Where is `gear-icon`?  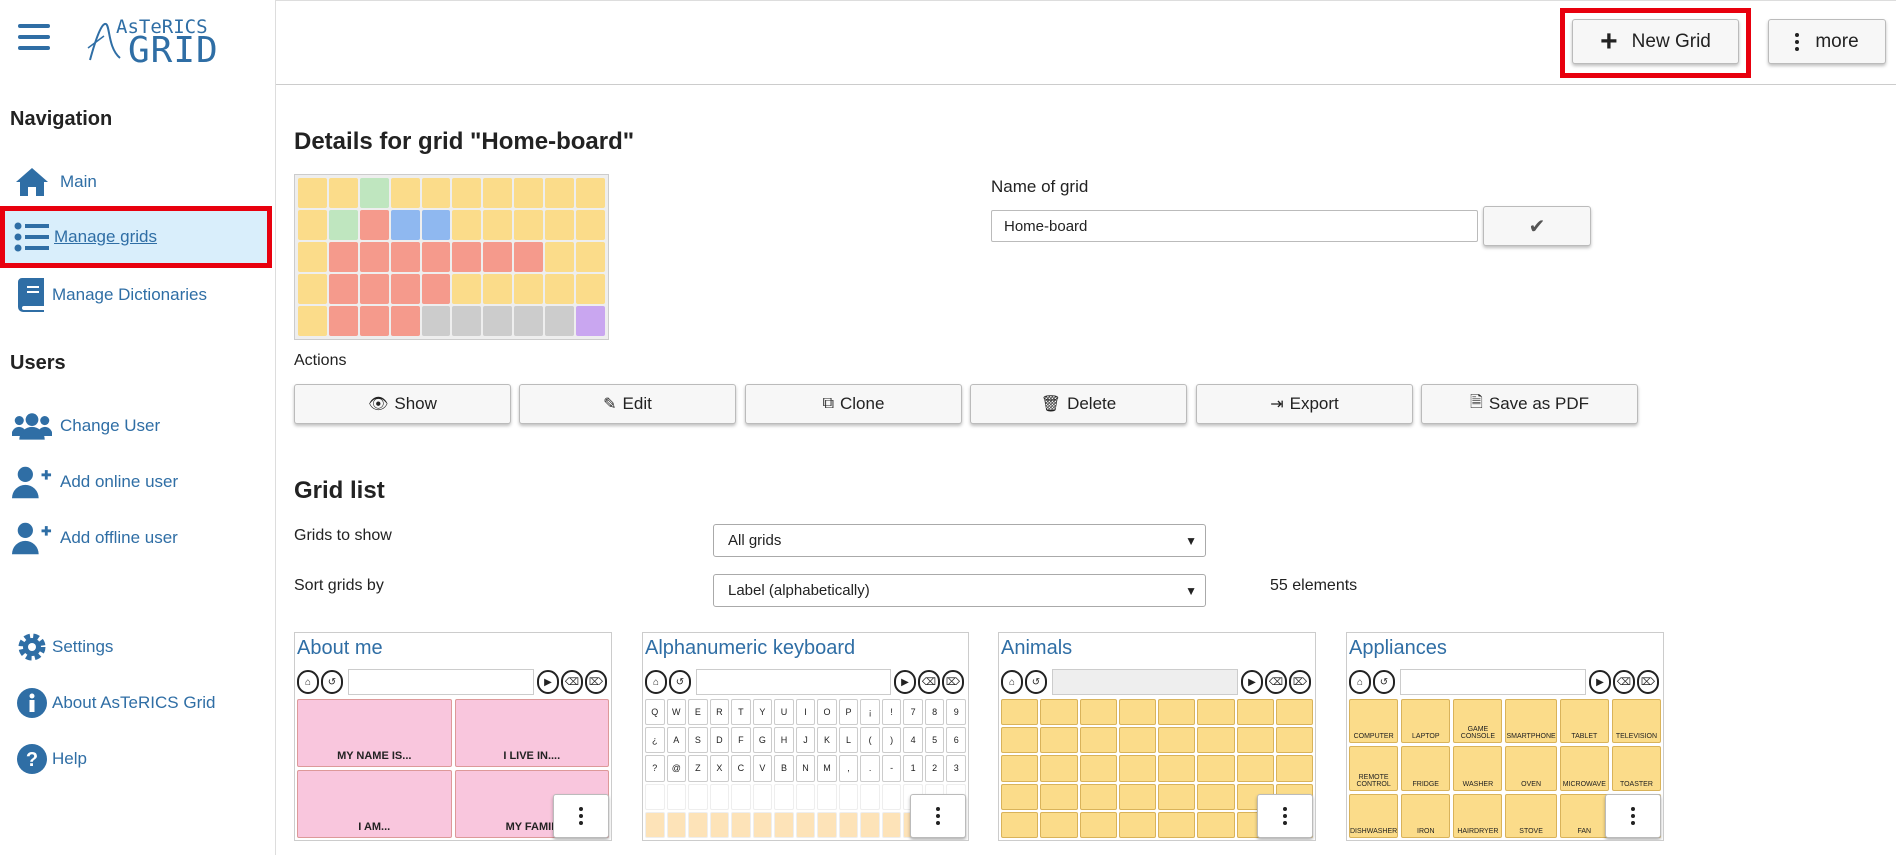
gear-icon is located at coordinates (32, 647).